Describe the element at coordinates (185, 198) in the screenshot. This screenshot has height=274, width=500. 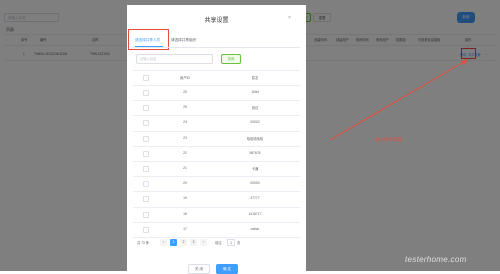
I see `cell-user-id: 19` at that location.